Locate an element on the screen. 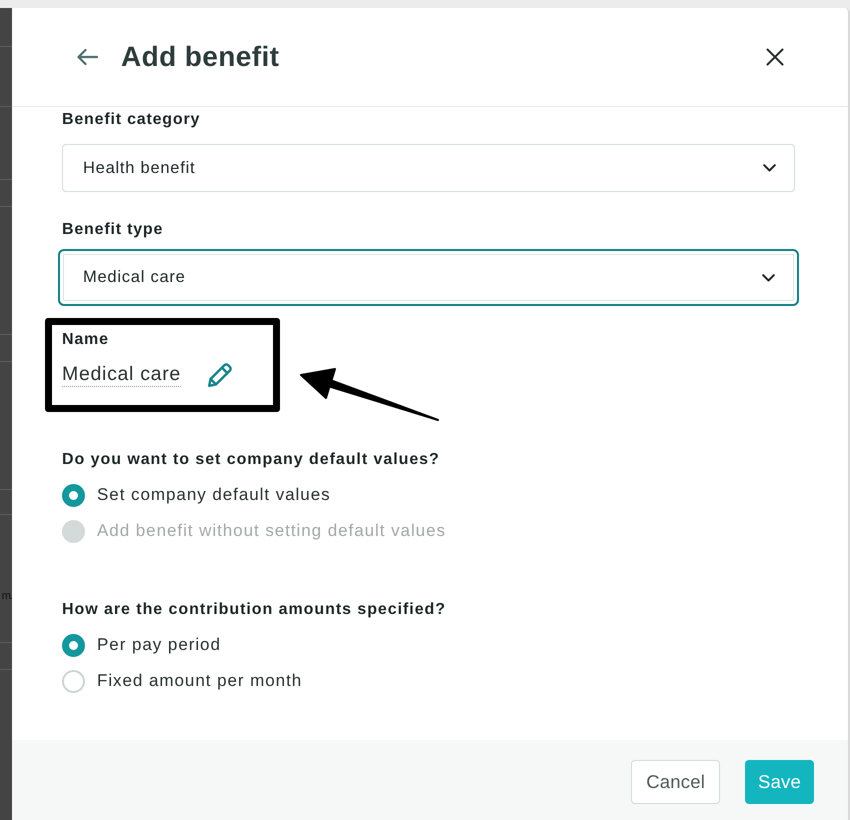 The width and height of the screenshot is (850, 820). field-label: Benefit type is located at coordinates (113, 230).